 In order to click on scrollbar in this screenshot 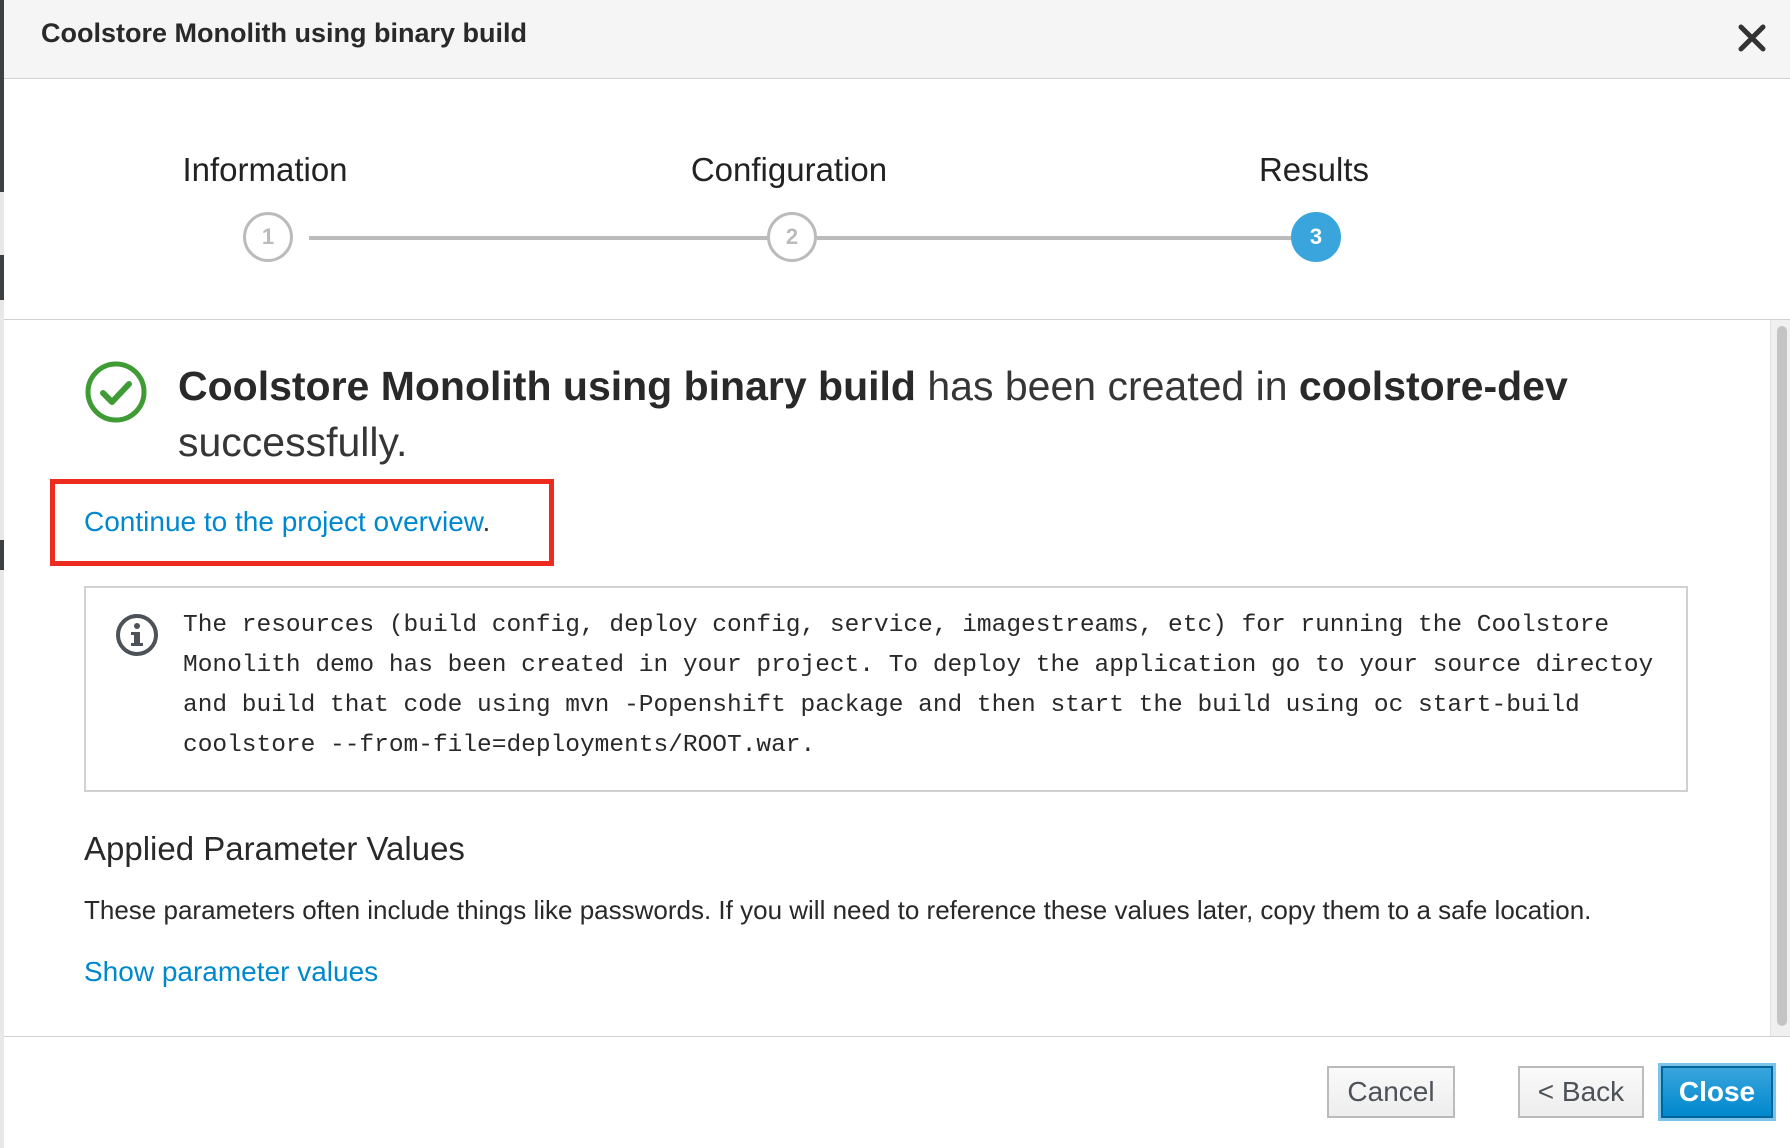, I will do `click(1780, 678)`.